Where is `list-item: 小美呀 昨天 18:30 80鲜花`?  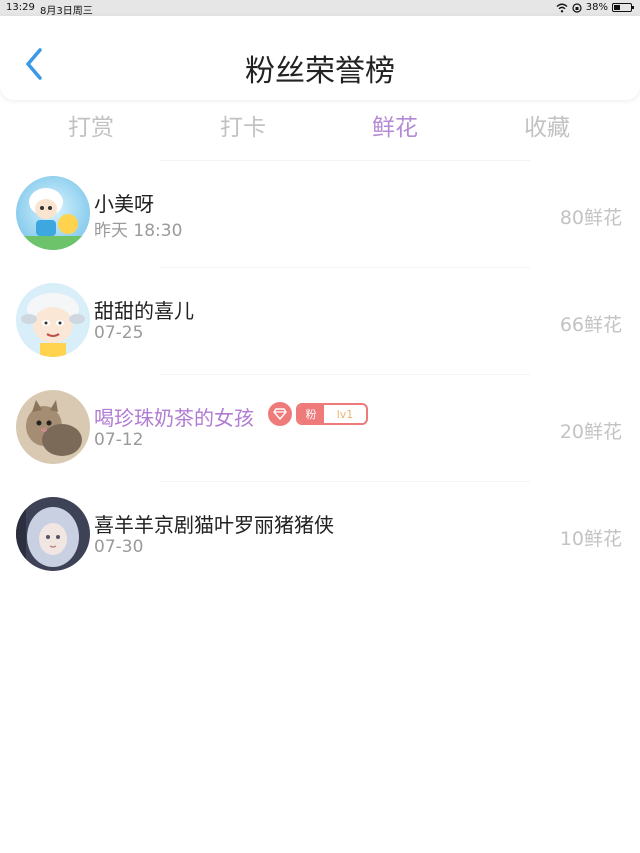 list-item: 小美呀 昨天 18:30 80鲜花 is located at coordinates (320, 213).